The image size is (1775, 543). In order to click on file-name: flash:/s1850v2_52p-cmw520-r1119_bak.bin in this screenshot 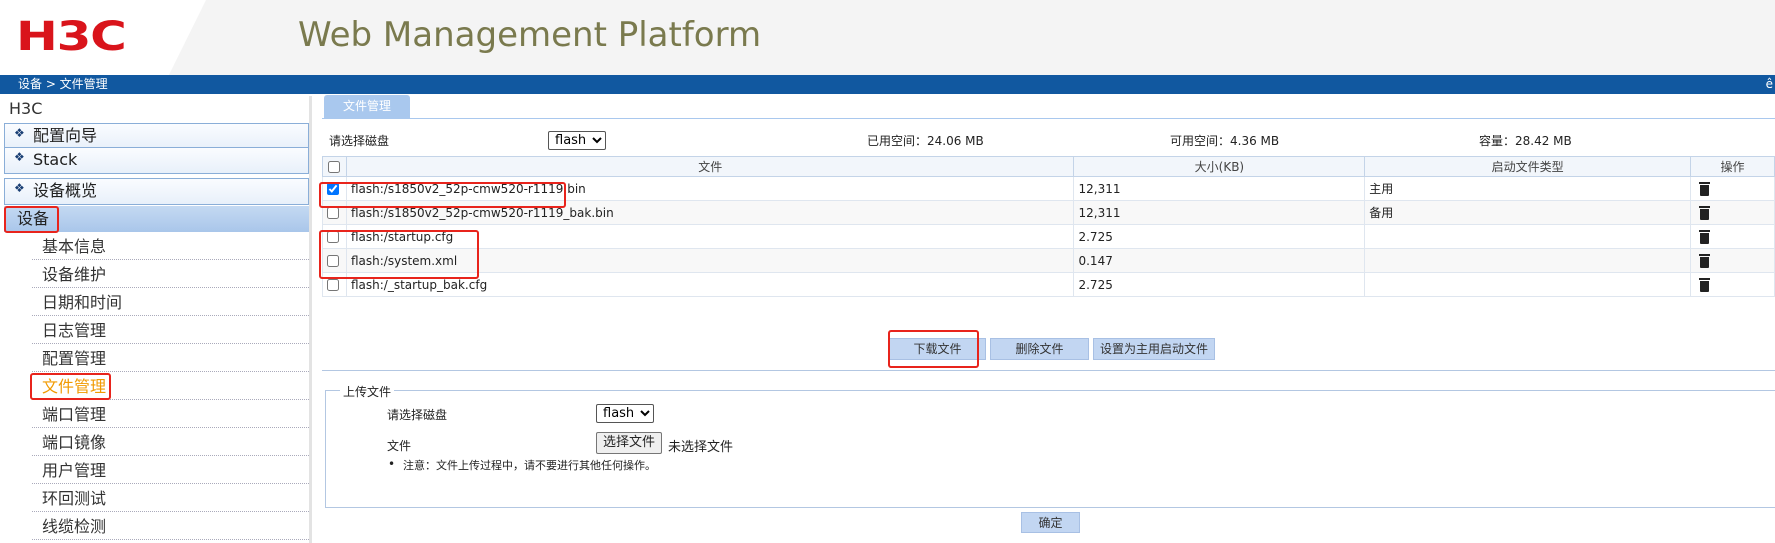, I will do `click(710, 212)`.